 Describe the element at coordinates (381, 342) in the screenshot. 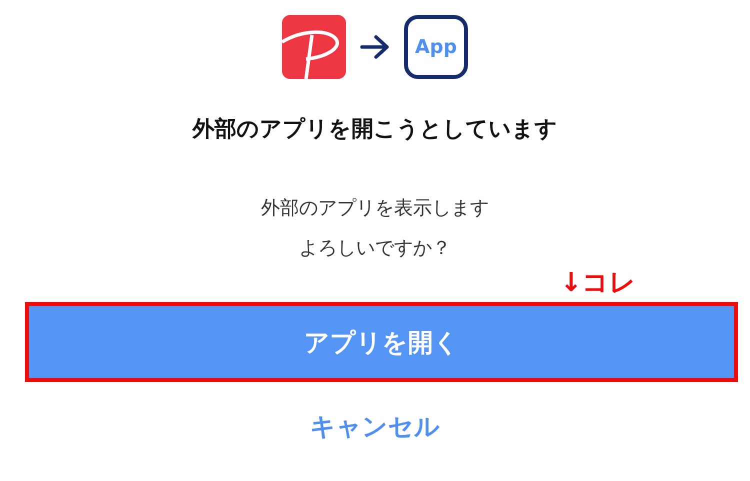

I see `open-app-button: アプリを開く` at that location.